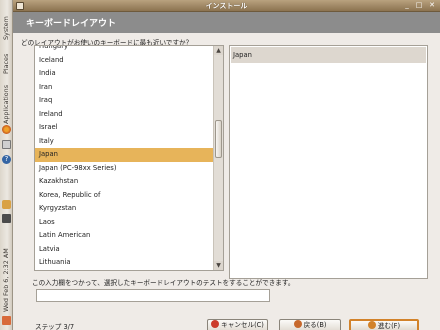 Image resolution: width=440 pixels, height=330 pixels. I want to click on mail-icon, so click(6, 144).